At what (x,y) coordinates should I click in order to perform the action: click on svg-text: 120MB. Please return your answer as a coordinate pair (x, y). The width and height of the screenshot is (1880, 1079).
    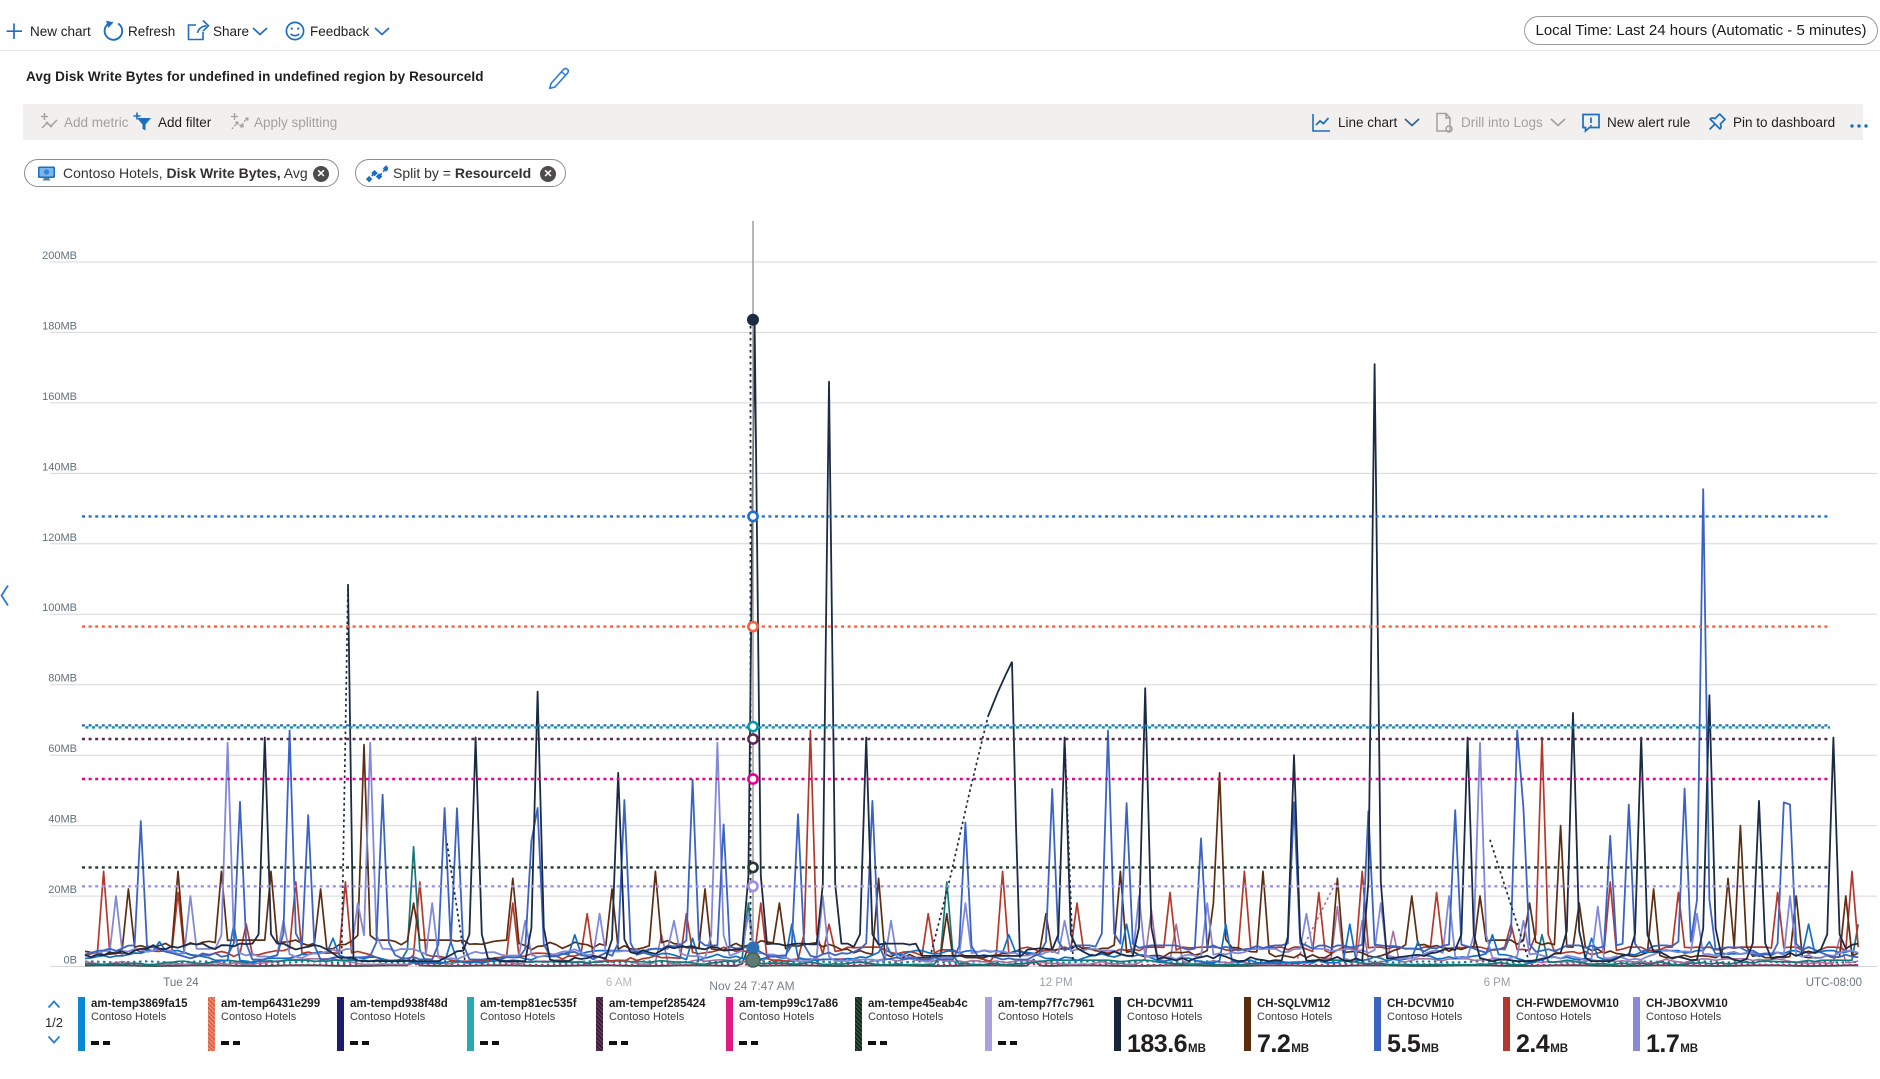
    Looking at the image, I should click on (59, 538).